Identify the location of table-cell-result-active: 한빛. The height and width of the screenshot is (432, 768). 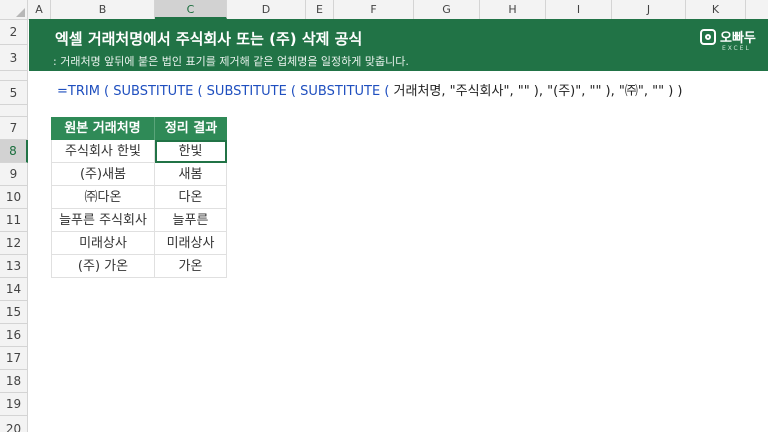
(191, 151).